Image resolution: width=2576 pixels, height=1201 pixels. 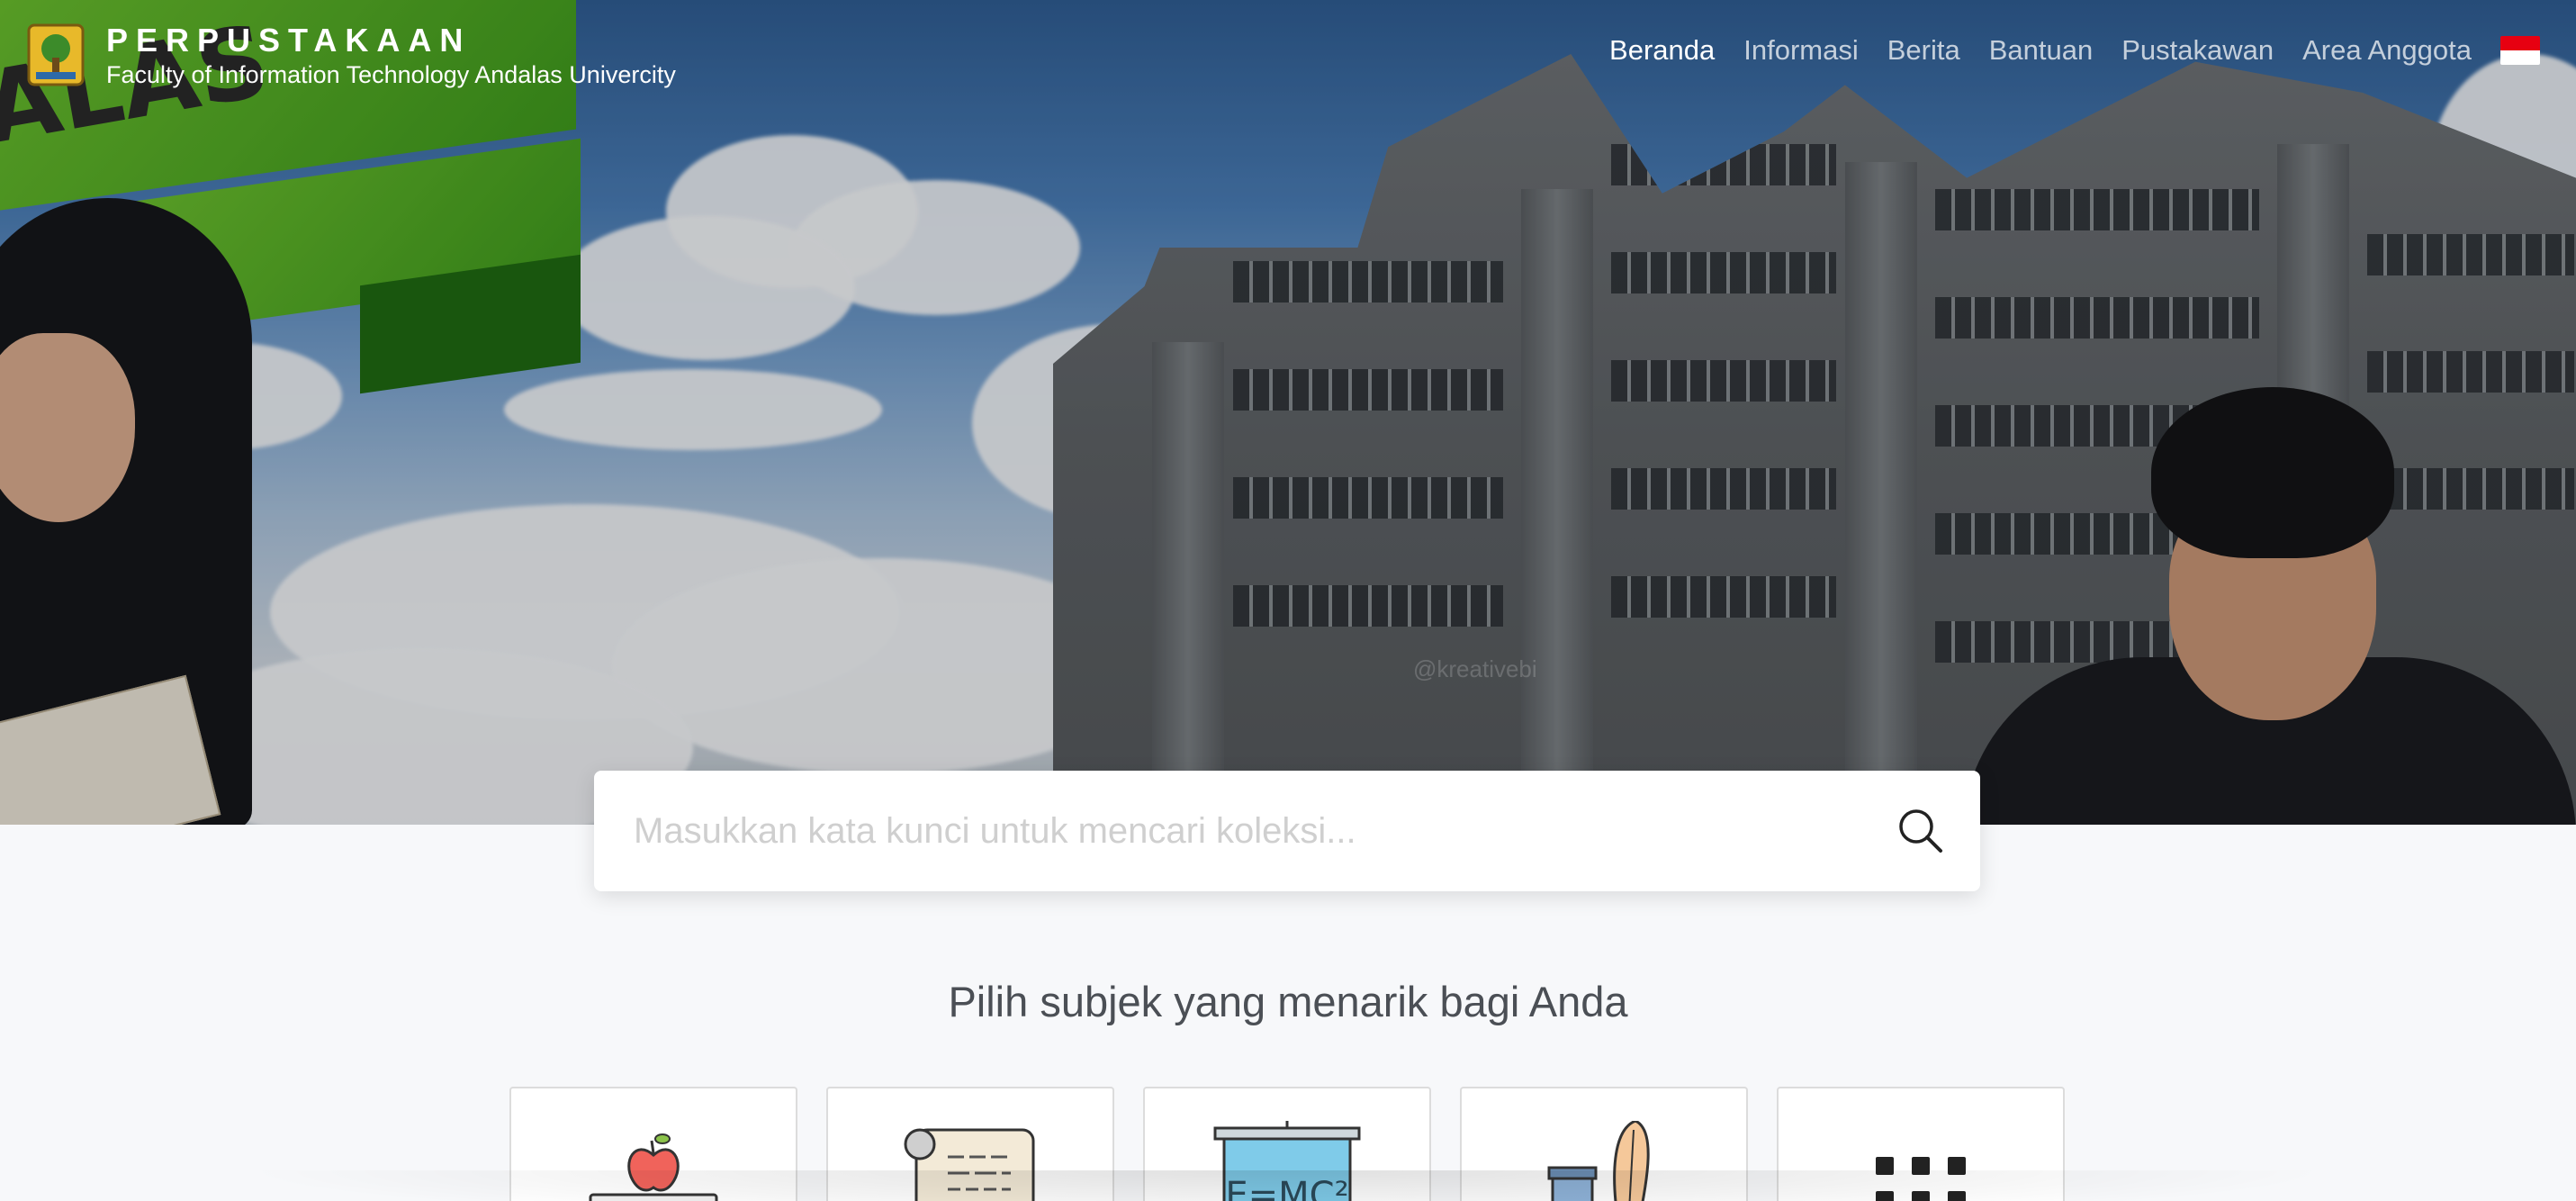 What do you see at coordinates (2041, 50) in the screenshot?
I see `nav-bantuan: Bantuan` at bounding box center [2041, 50].